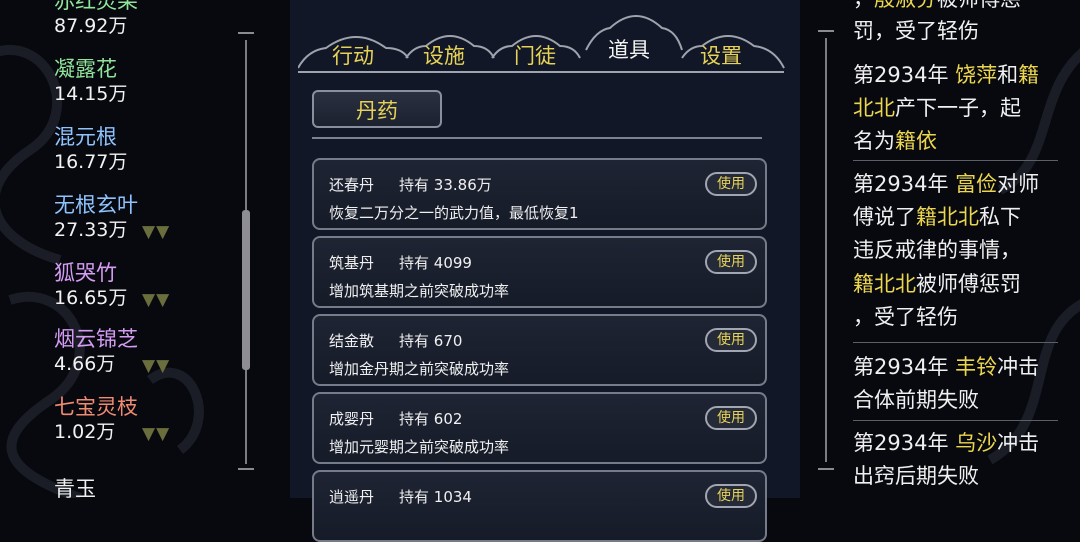 This screenshot has width=1080, height=542. I want to click on log-name-highlight: 饶萍, so click(976, 75).